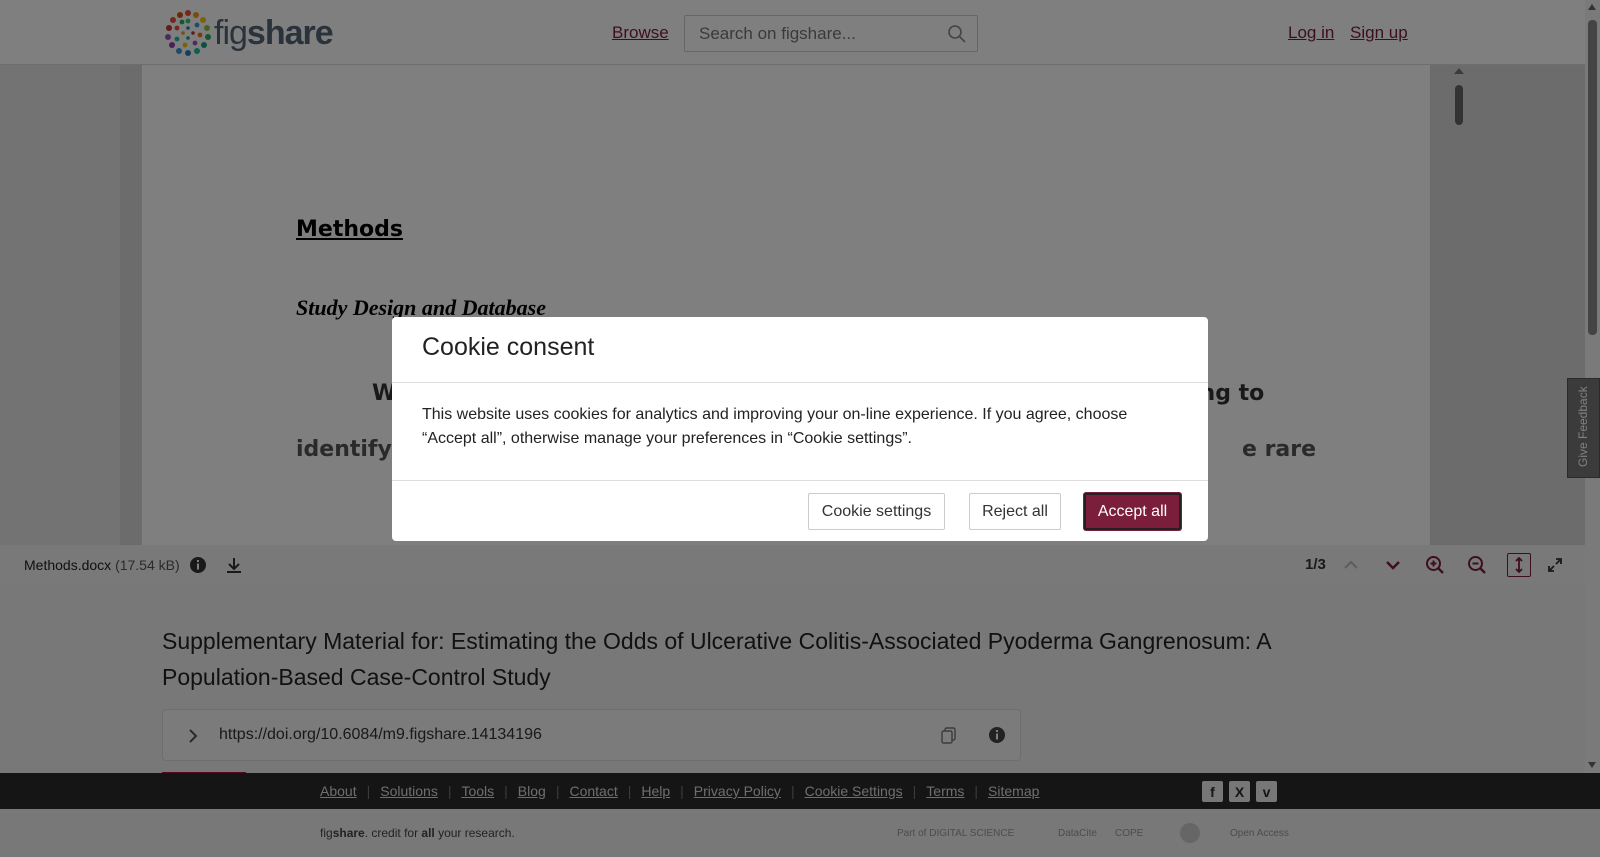 Image resolution: width=1600 pixels, height=857 pixels. I want to click on modal-footer: Cookie settings Reject all Accept all, so click(800, 510).